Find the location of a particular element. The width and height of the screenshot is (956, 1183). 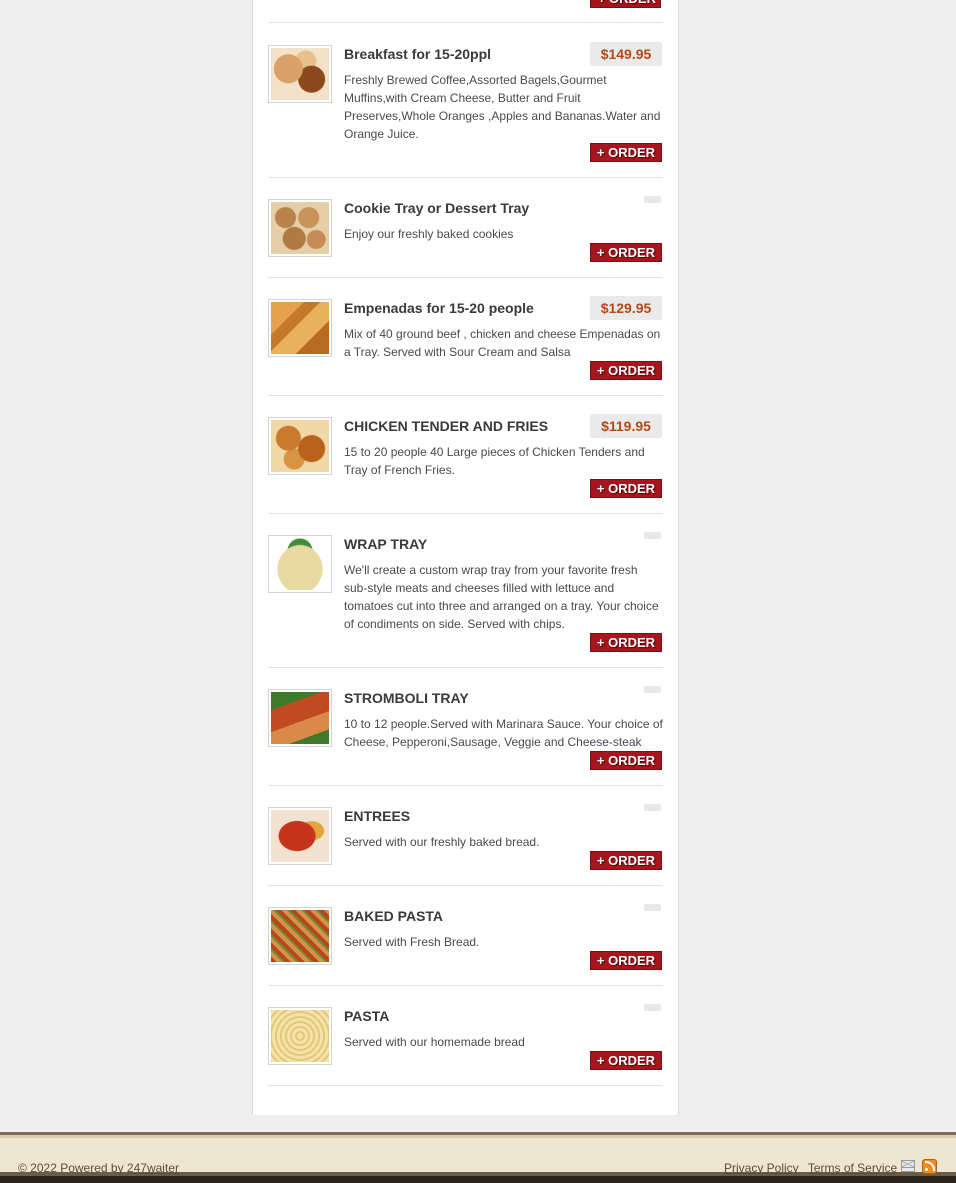

item-description: Served with Fresh Bread. is located at coordinates (412, 942).